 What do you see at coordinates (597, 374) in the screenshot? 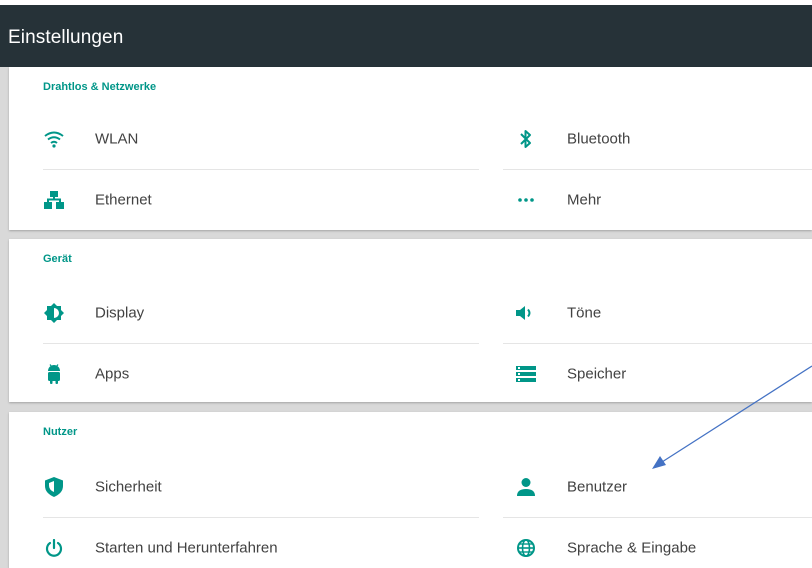
I see `settings-item-label: Speicher` at bounding box center [597, 374].